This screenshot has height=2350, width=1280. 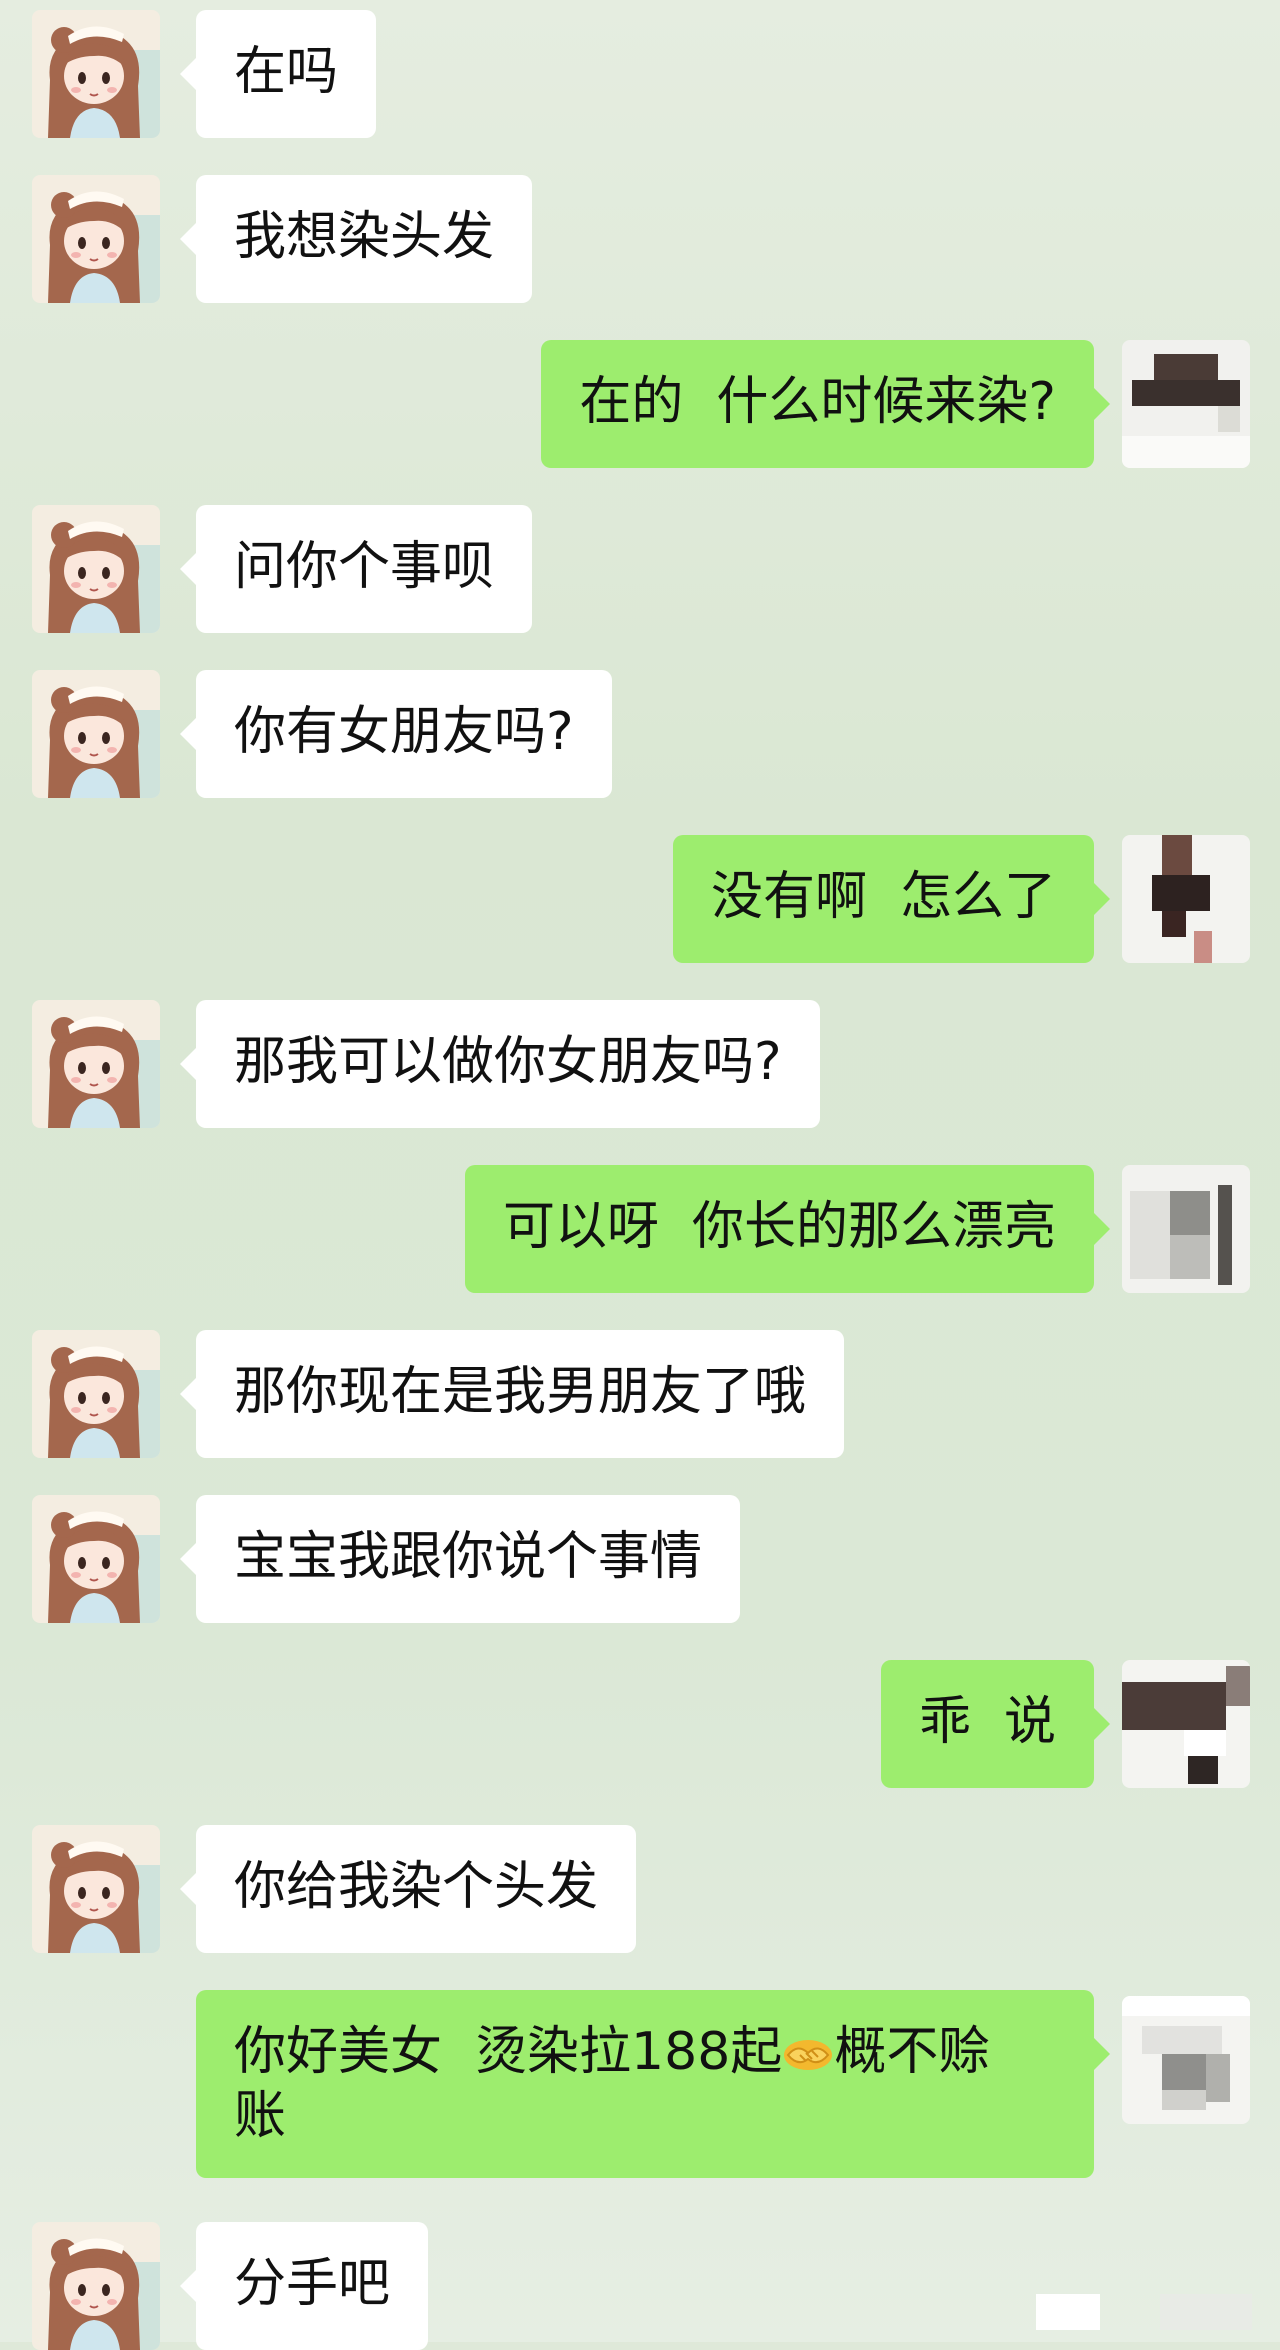 I want to click on outgoing-message-bubble: 你好美女 烫染拉188起 概不赊 账, so click(x=653, y=2084).